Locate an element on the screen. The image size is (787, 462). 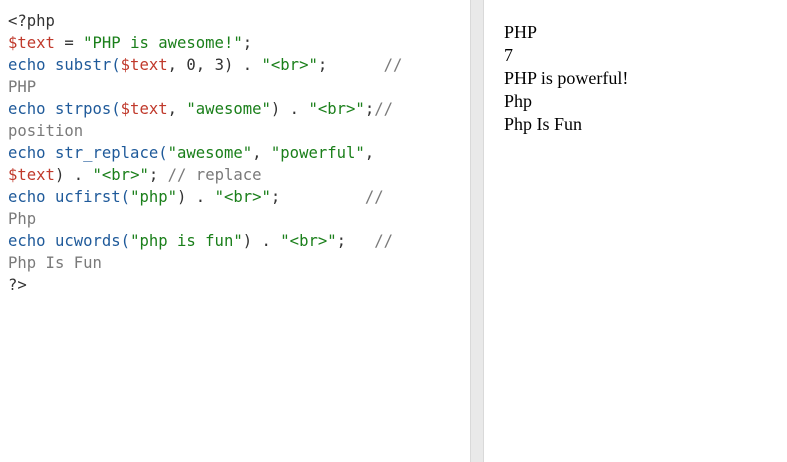
code-line: echo ucfirst("php") . "<br>"; // is located at coordinates (205, 197).